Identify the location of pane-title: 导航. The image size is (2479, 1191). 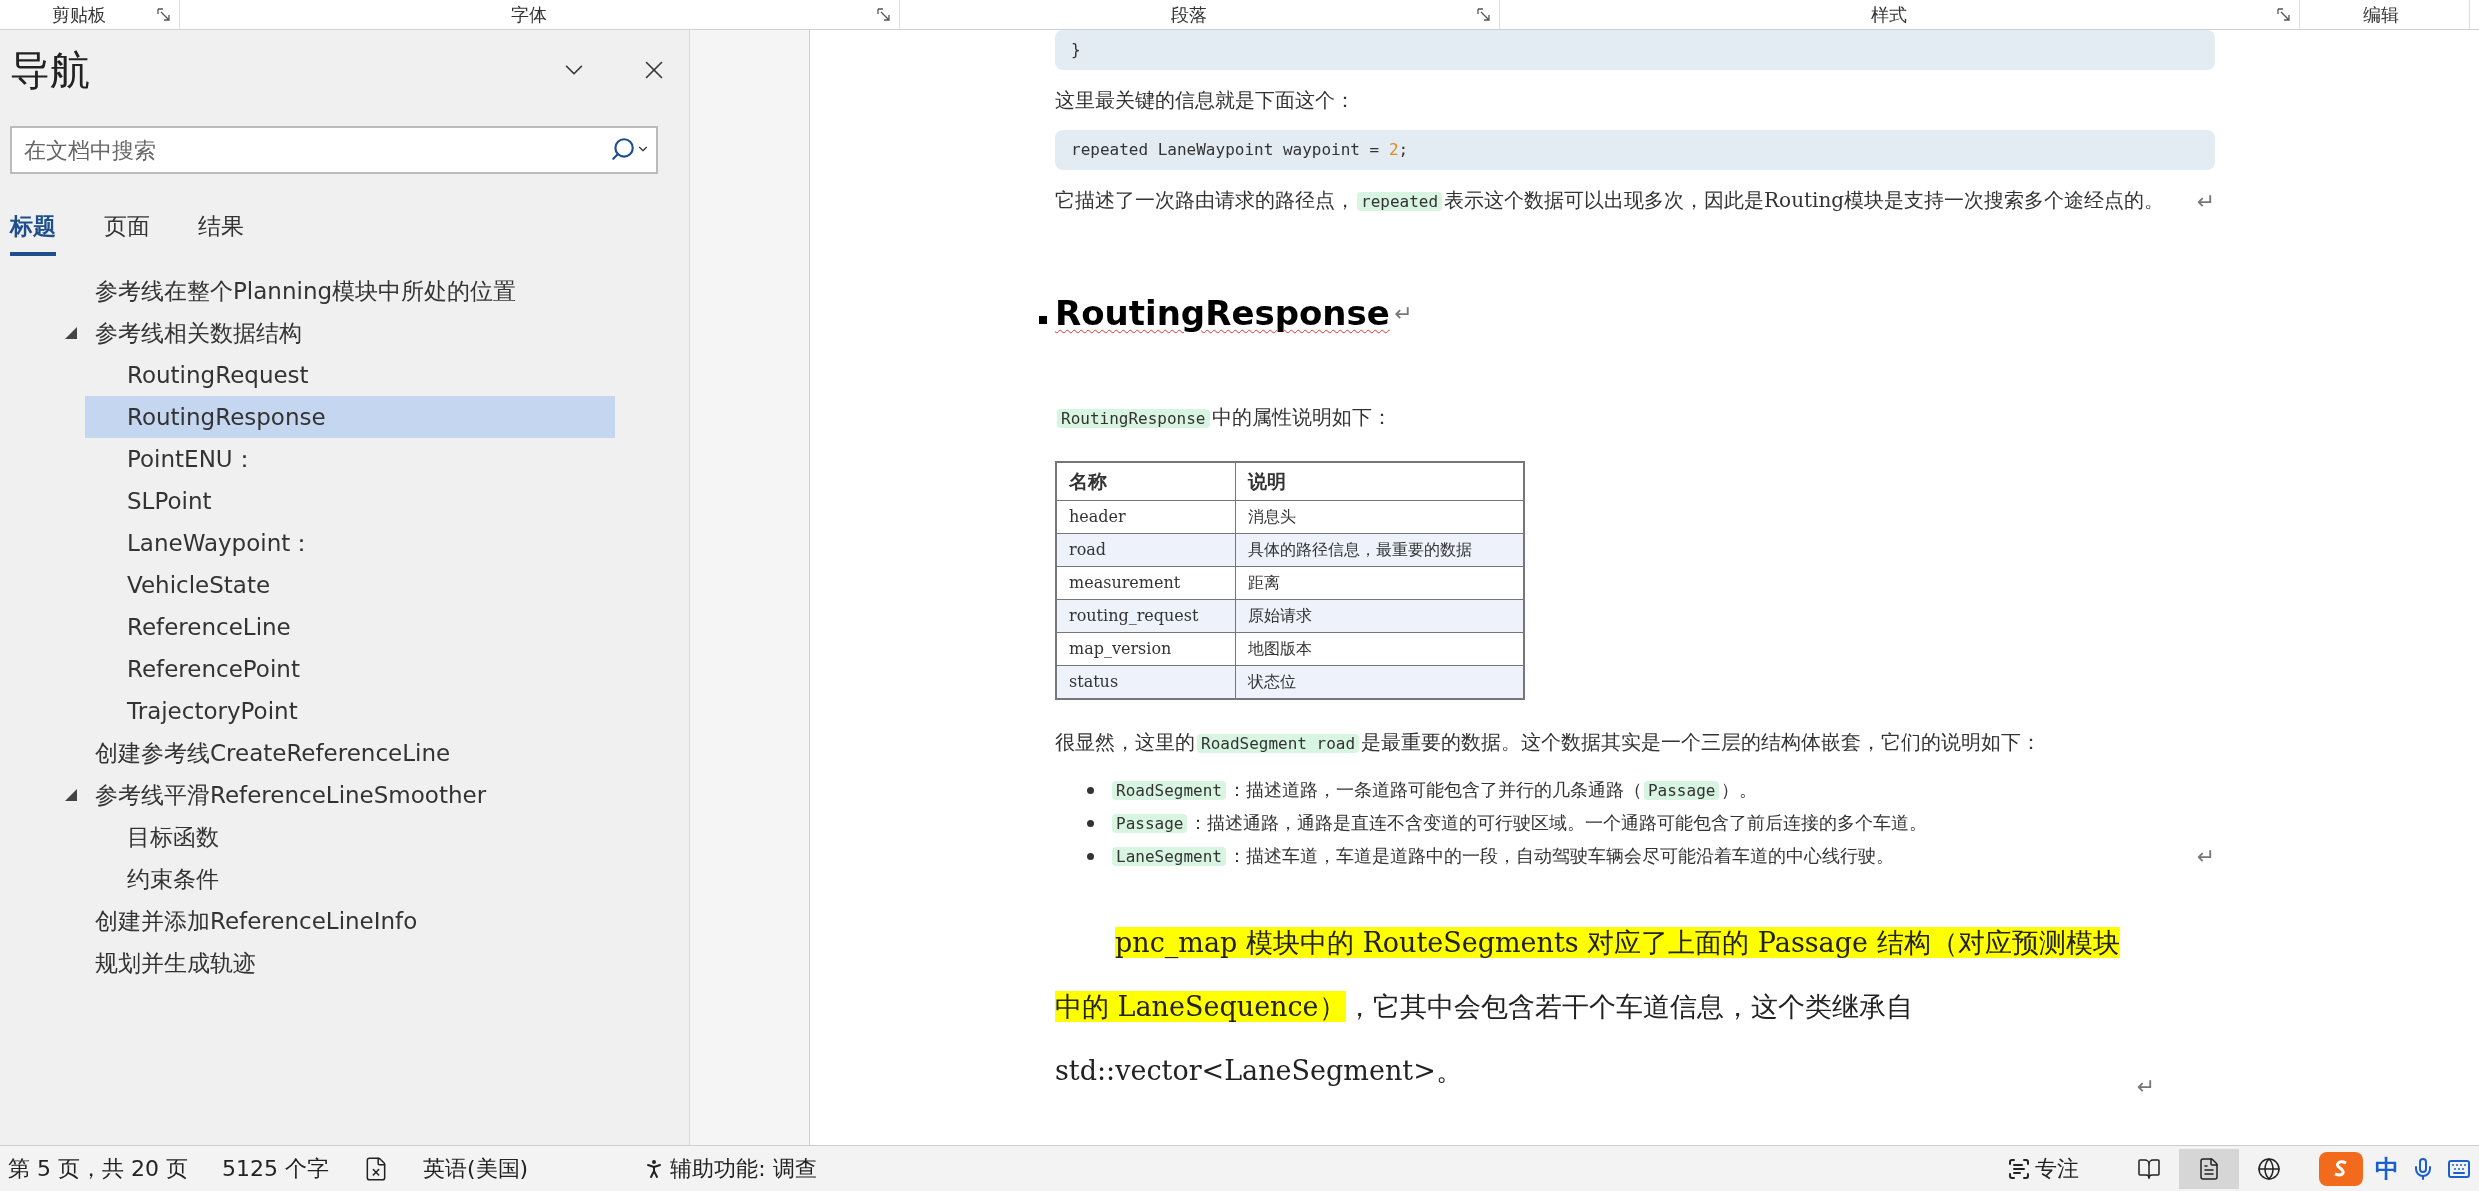
(50, 70).